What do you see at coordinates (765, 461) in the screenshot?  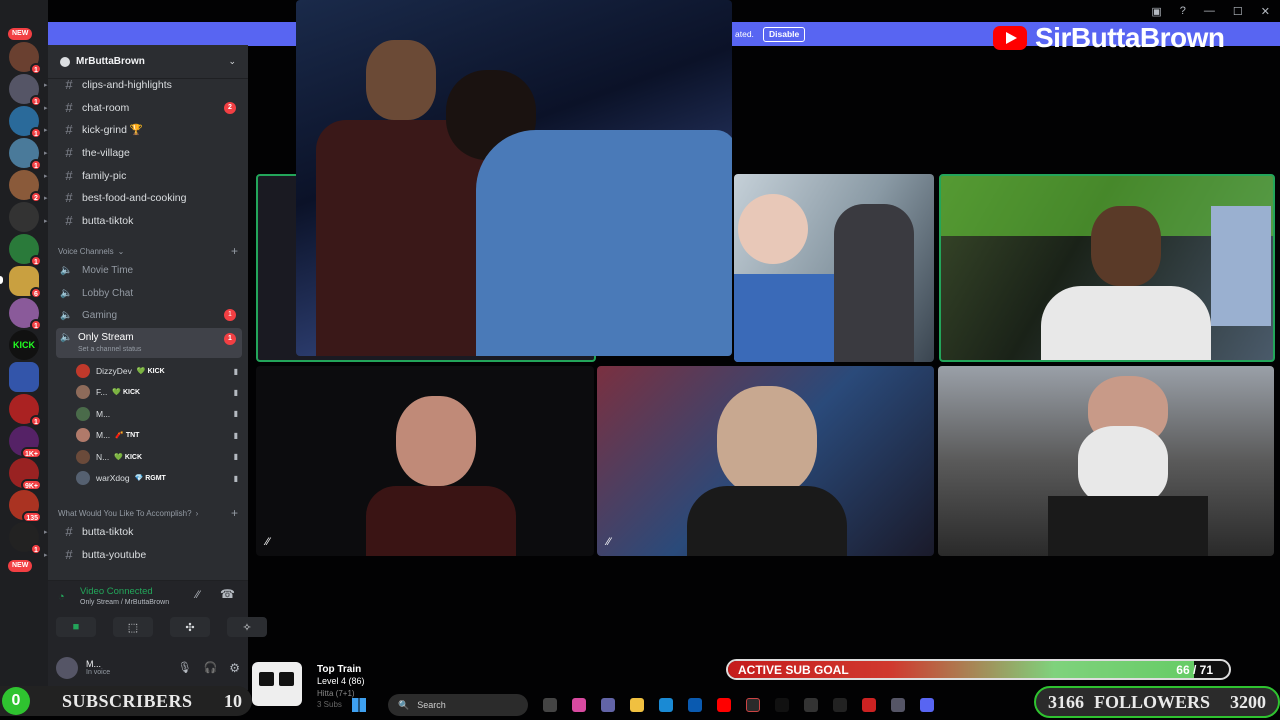 I see `video-tile-blonde: ⁄⁄` at bounding box center [765, 461].